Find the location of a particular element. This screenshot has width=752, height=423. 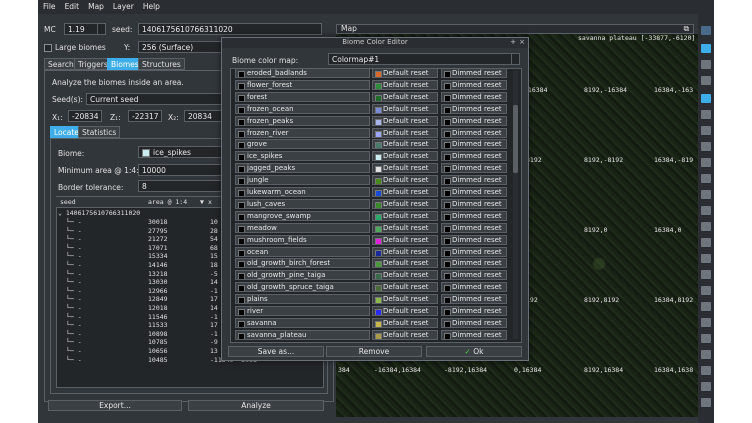

checkbox-box is located at coordinates (48, 48).